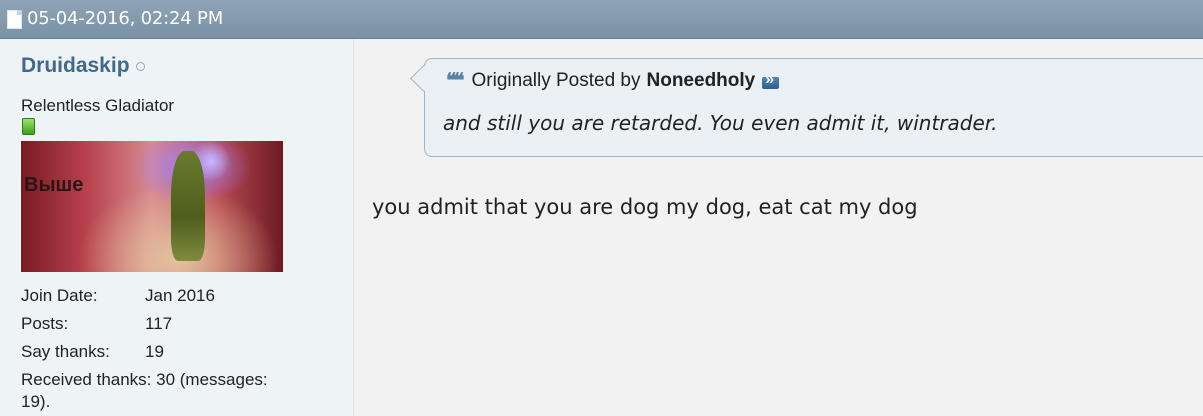 Image resolution: width=1203 pixels, height=416 pixels. I want to click on stat-value: 117, so click(159, 323).